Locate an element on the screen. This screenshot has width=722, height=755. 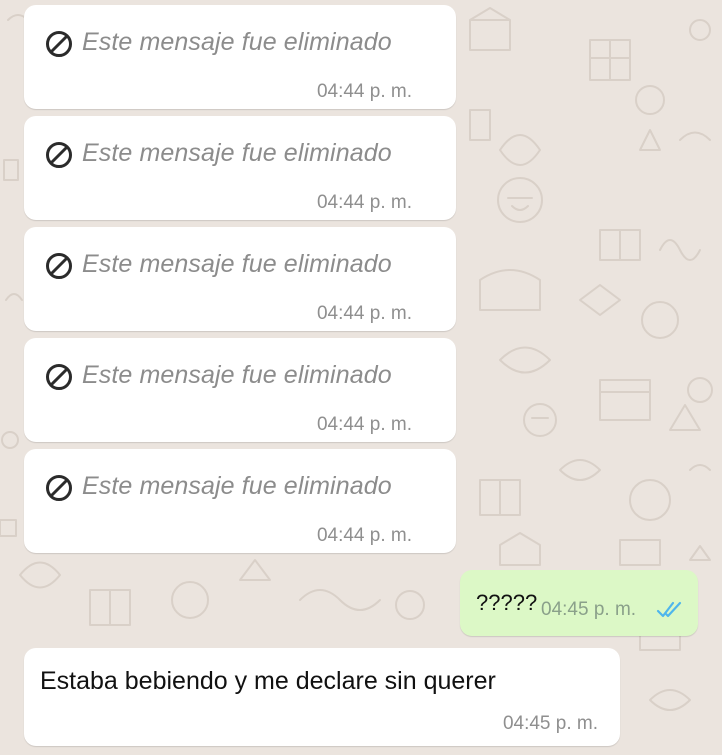
message-text: Estaba bebiendo y me declare sin querer is located at coordinates (268, 681).